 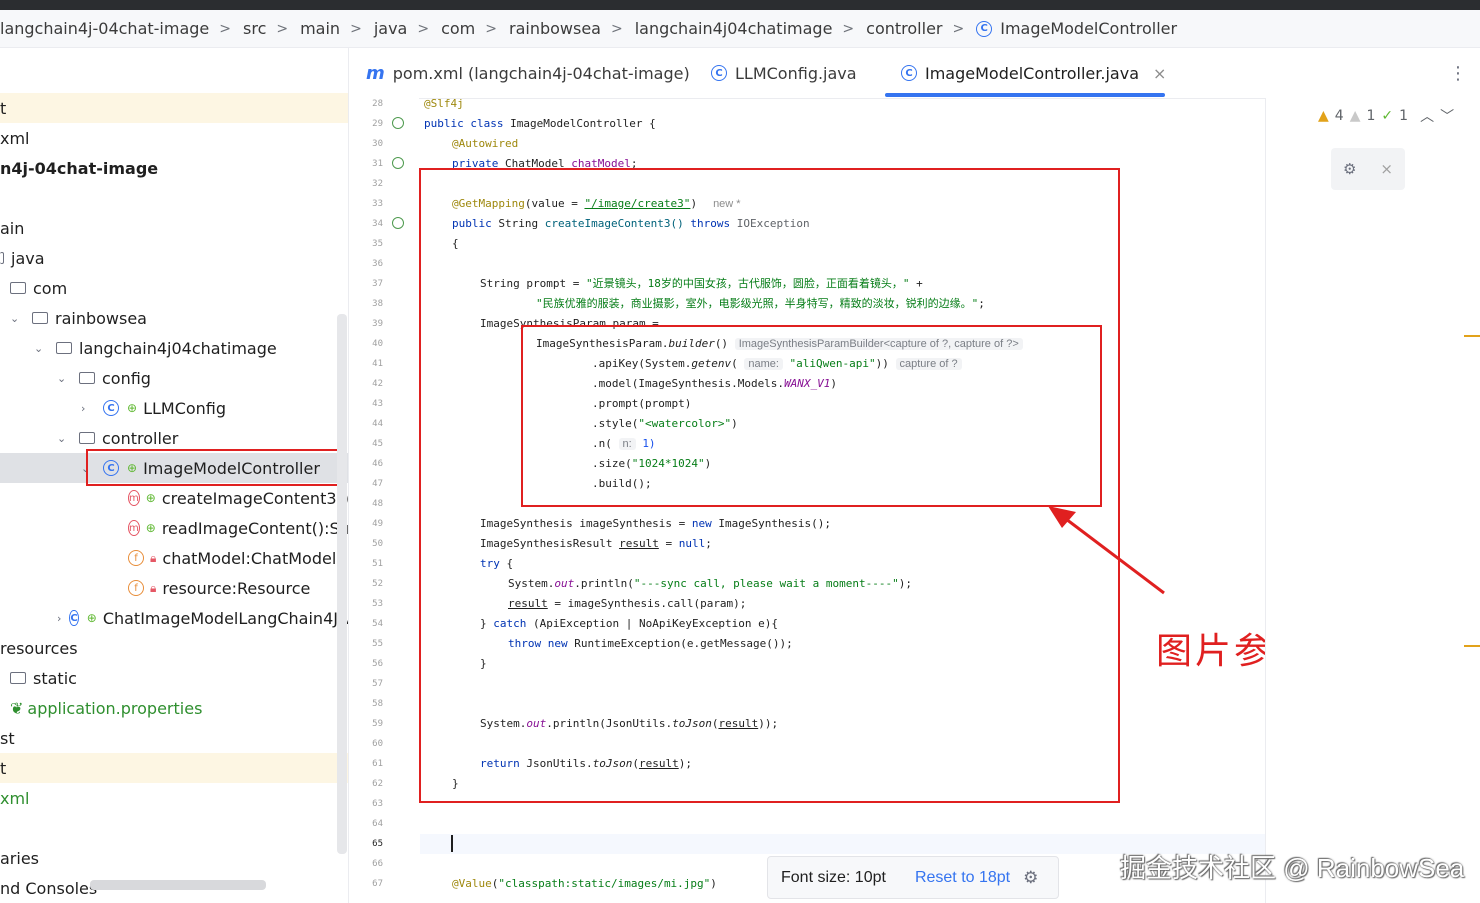 I want to click on line-number: 50, so click(x=377, y=544).